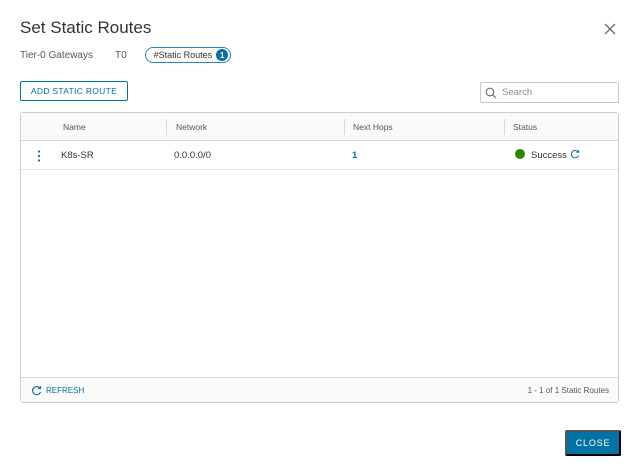 This screenshot has height=476, width=640. Describe the element at coordinates (74, 91) in the screenshot. I see `add-static-route-button: ADD STATIC ROUTE` at that location.